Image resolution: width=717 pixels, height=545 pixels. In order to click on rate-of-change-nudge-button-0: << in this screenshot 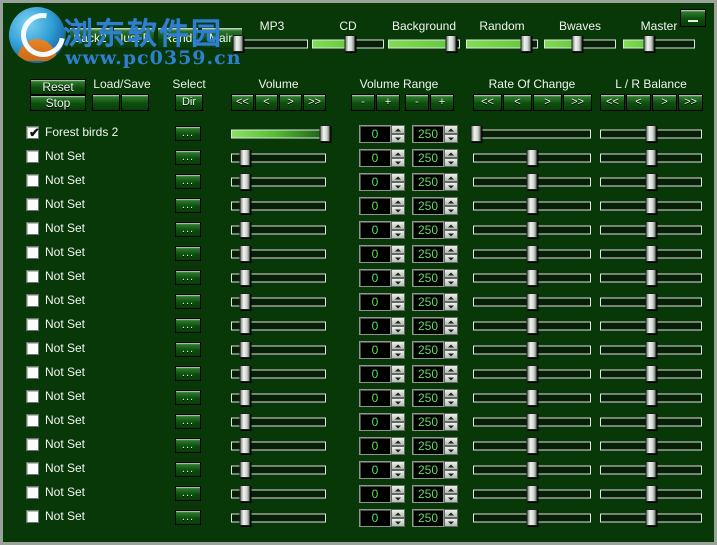, I will do `click(487, 102)`.